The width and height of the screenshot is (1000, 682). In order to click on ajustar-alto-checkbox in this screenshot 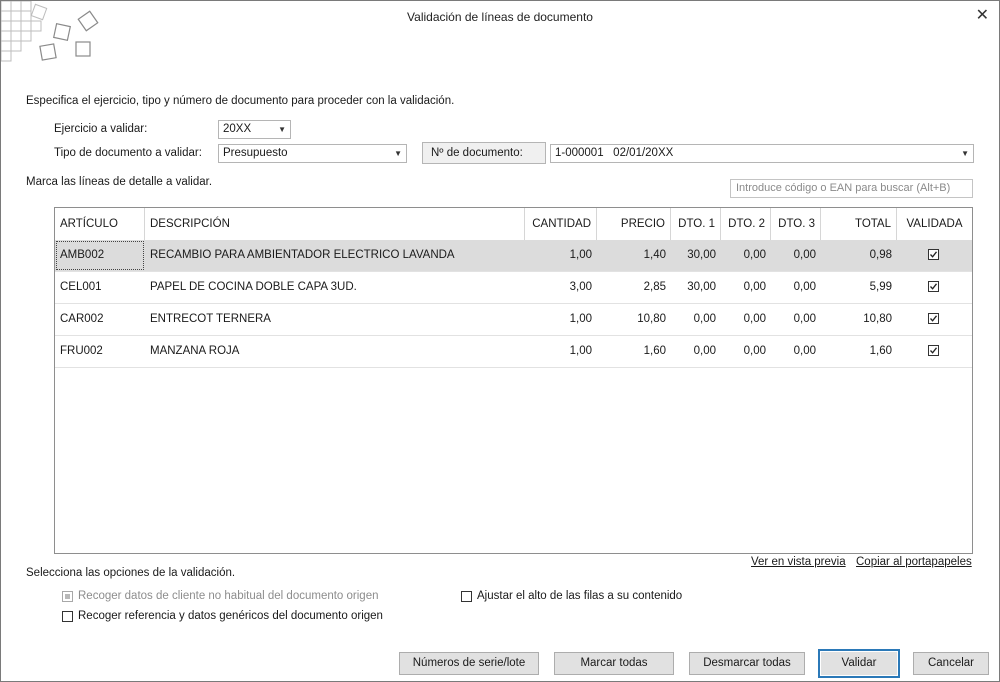, I will do `click(466, 596)`.